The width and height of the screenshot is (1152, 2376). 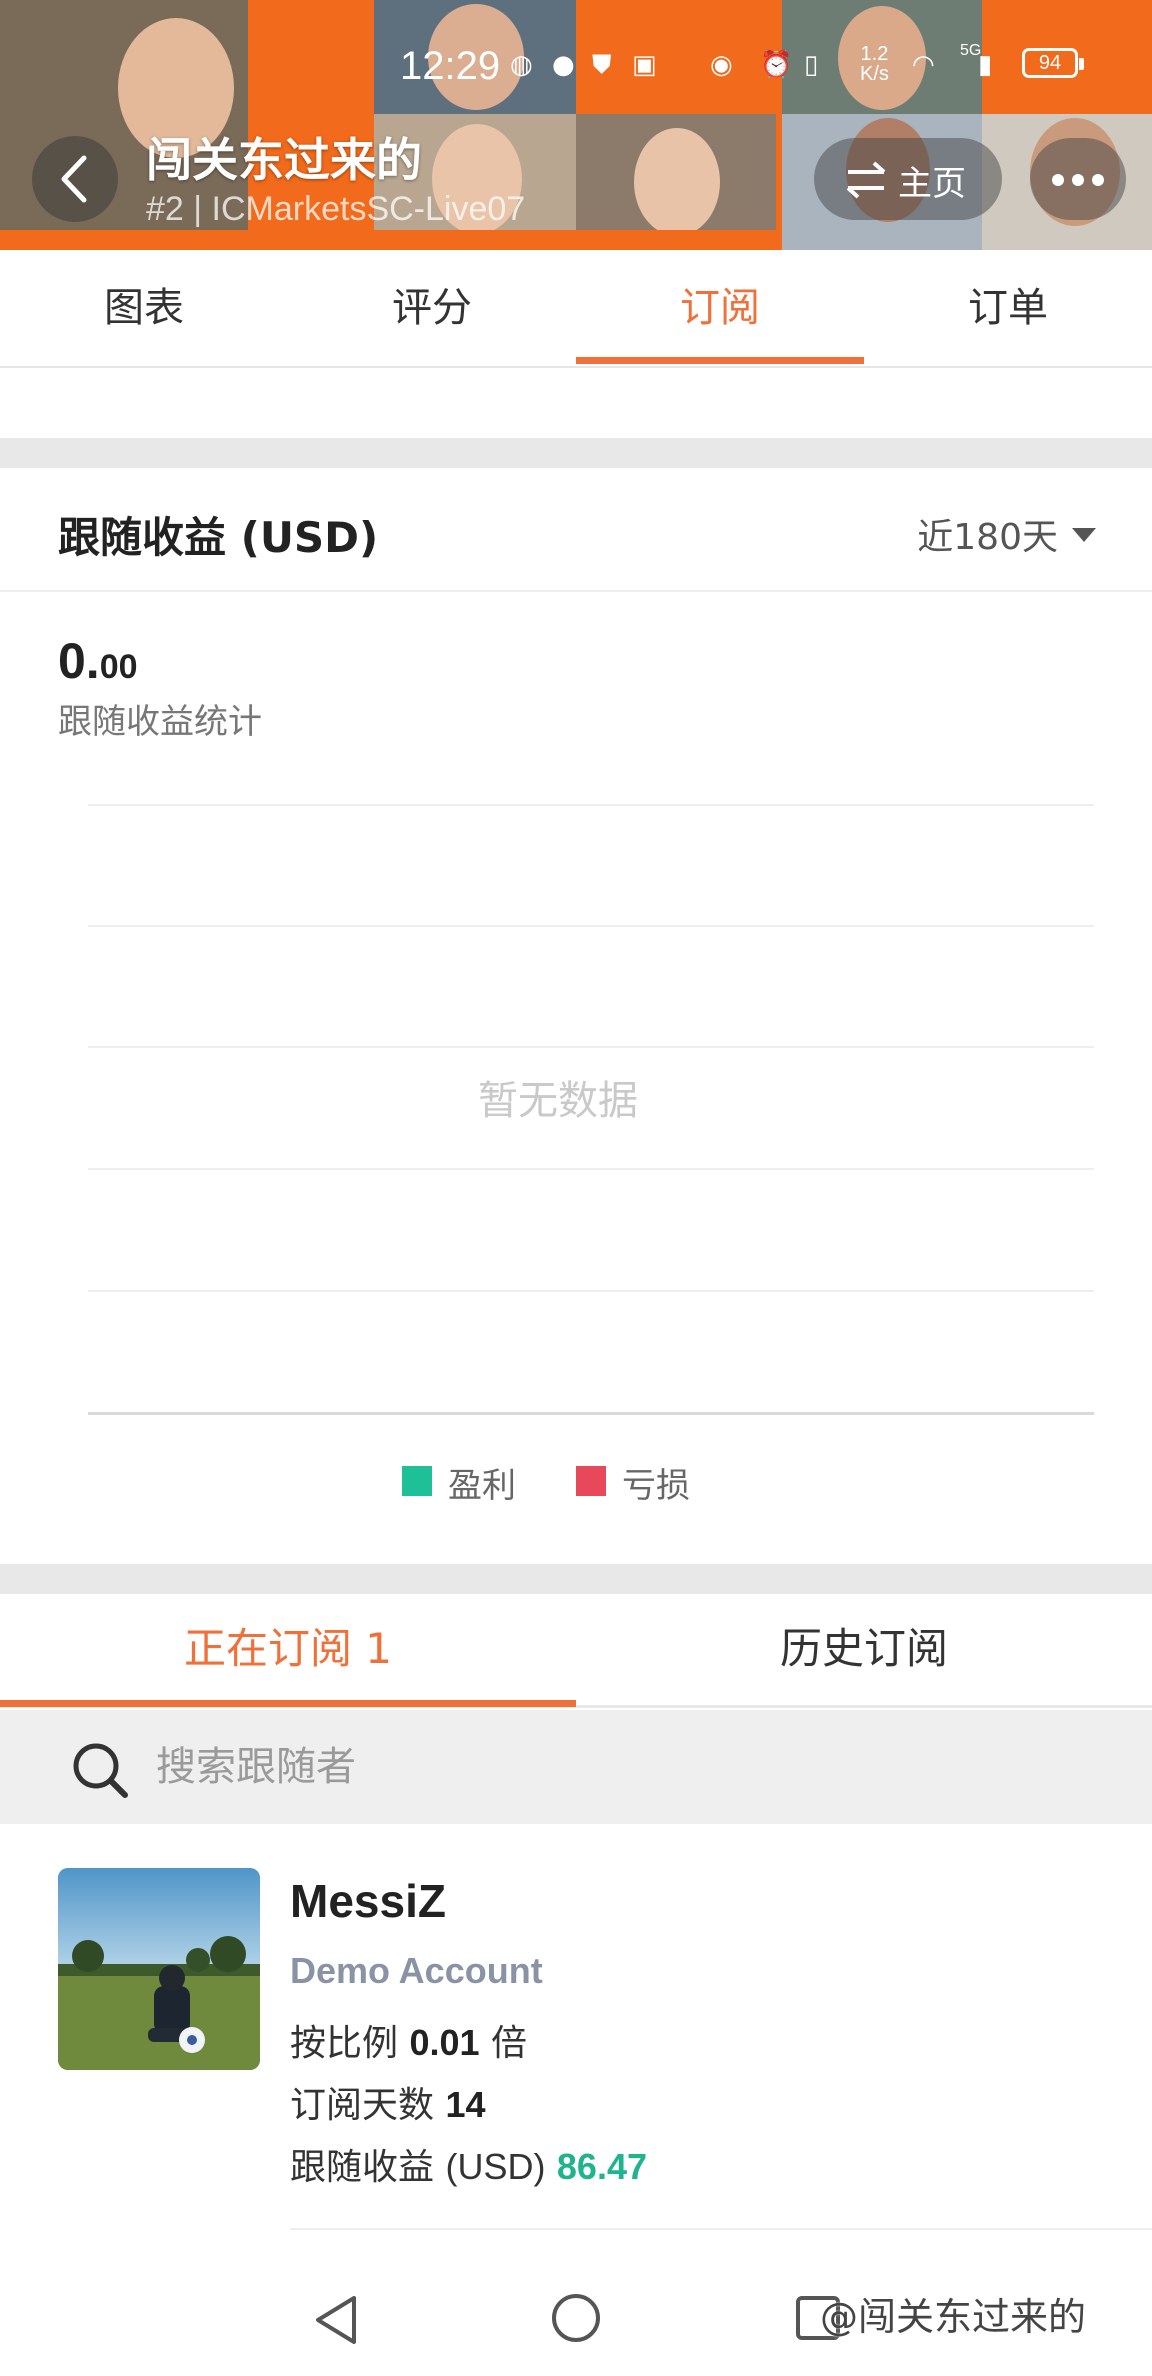 I want to click on home-button: 主页, so click(x=908, y=179).